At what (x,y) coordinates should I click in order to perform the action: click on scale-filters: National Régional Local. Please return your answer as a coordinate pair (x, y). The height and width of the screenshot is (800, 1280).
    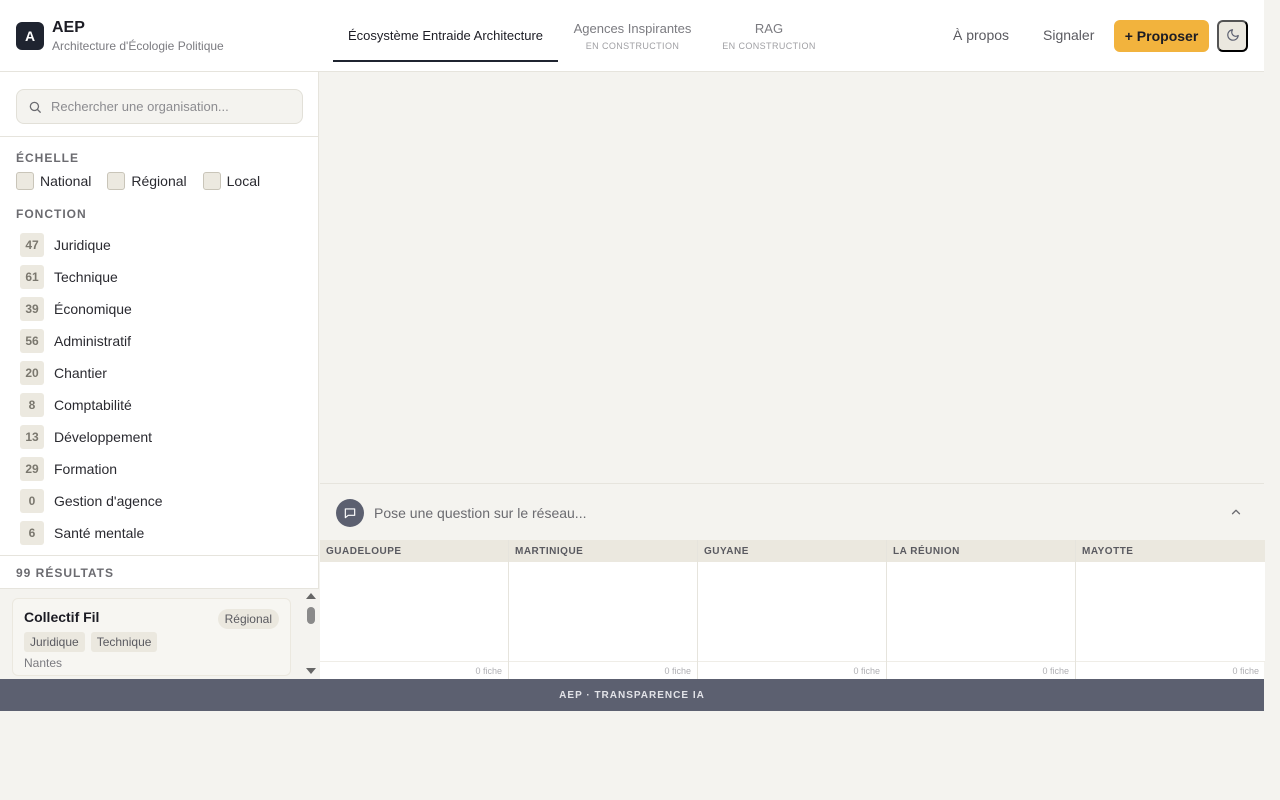
    Looking at the image, I should click on (146, 180).